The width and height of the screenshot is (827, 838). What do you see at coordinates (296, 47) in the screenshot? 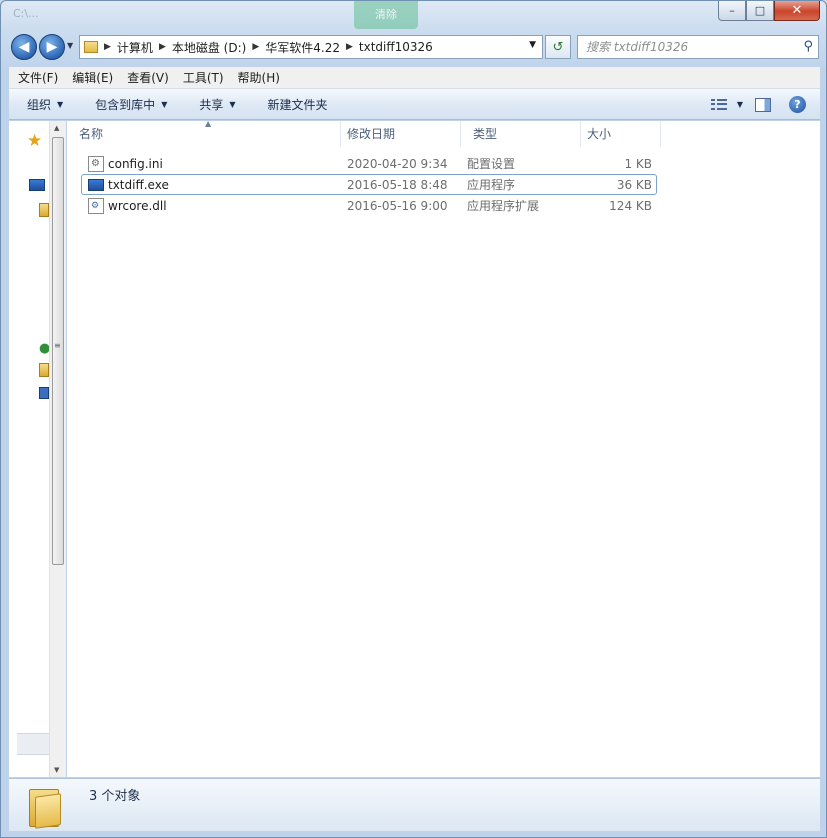
I see `breadcrumb-folder: ▶ 华军软件4.22` at bounding box center [296, 47].